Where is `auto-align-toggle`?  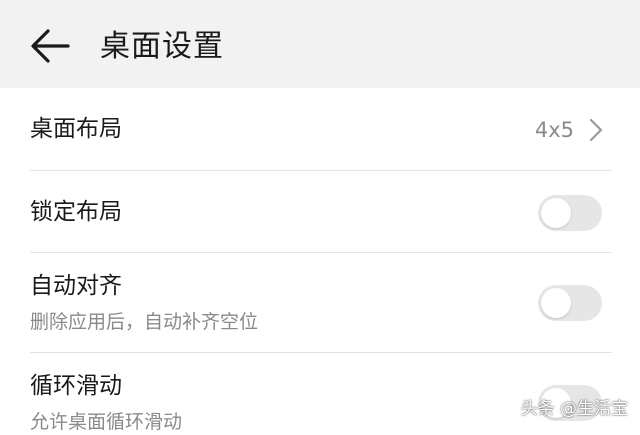
auto-align-toggle is located at coordinates (570, 303).